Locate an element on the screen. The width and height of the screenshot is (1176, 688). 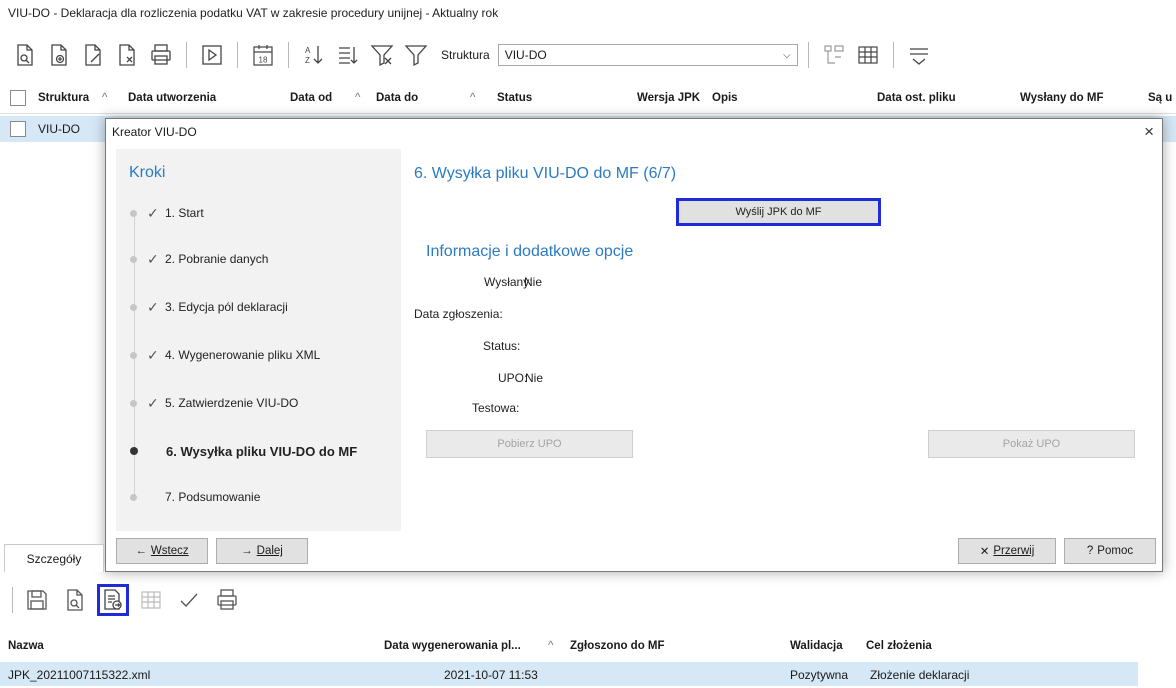
steps-title: Kroki is located at coordinates (147, 172).